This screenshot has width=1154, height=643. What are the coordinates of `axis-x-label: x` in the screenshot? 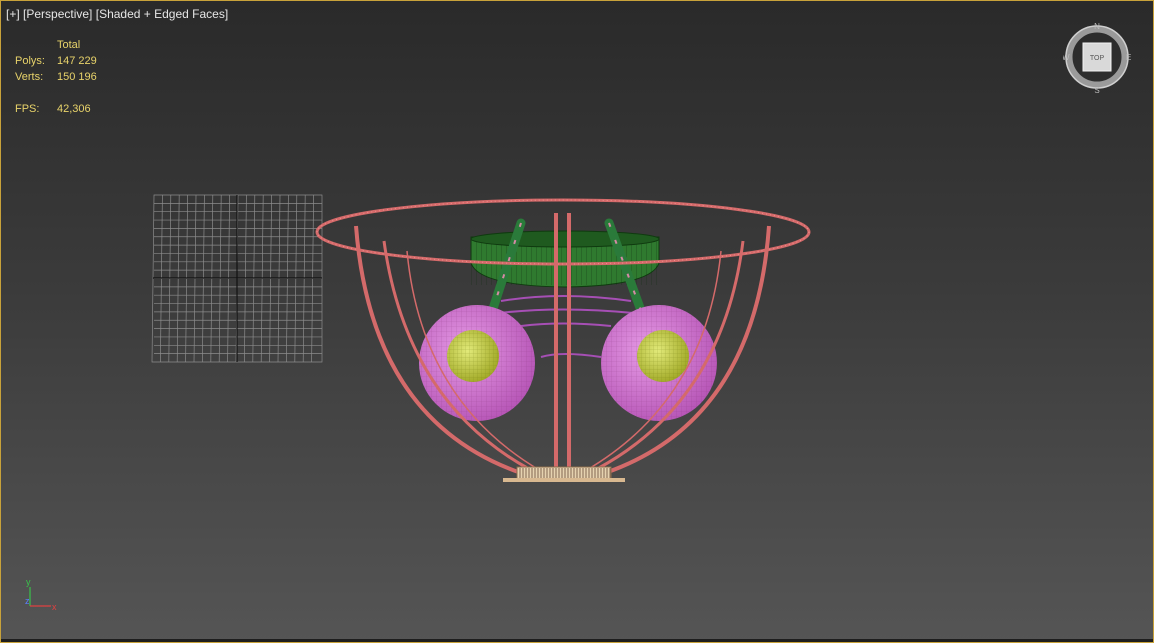 It's located at (54, 607).